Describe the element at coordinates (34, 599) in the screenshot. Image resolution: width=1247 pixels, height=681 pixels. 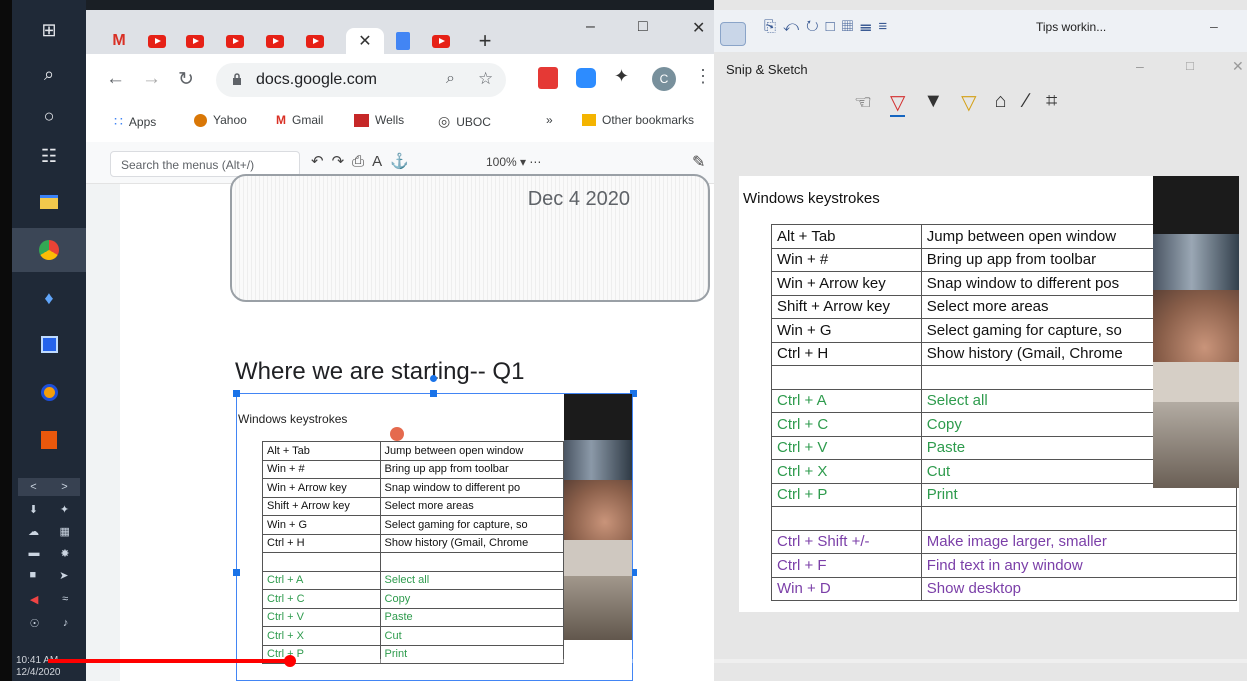
I see `back-icon: ◀` at that location.